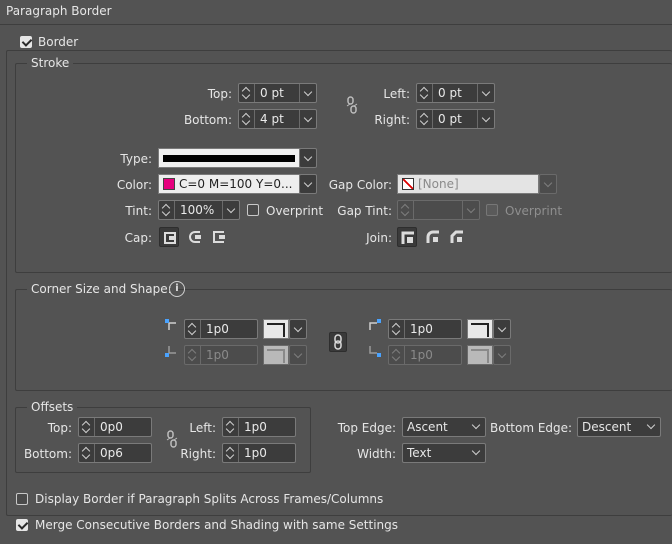 Image resolution: width=672 pixels, height=544 pixels. What do you see at coordinates (219, 94) in the screenshot?
I see `stroke-top-label: Top:` at bounding box center [219, 94].